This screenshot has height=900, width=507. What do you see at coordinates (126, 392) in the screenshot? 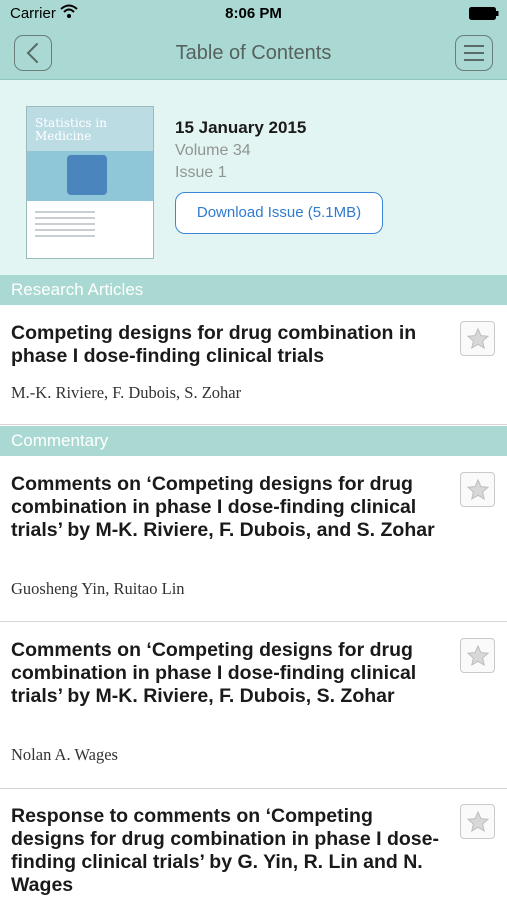
I see `article-authors: M.-K. Riviere, F. Dubois, S. Zohar` at bounding box center [126, 392].